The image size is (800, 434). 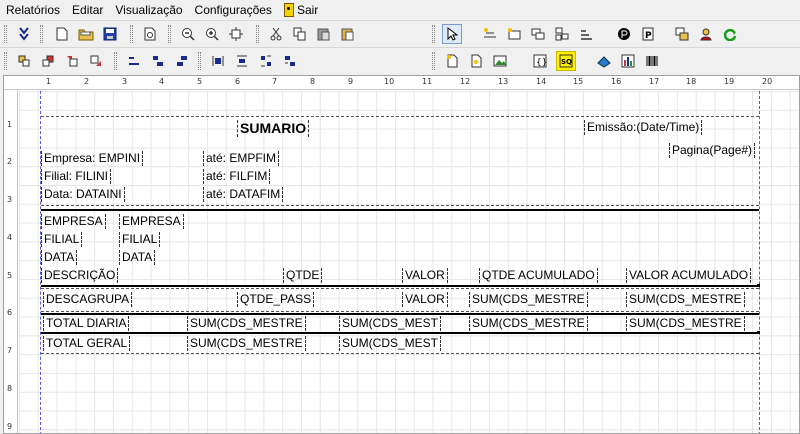 What do you see at coordinates (87, 343) in the screenshot?
I see `total-geral-label: TOTAL GERAL` at bounding box center [87, 343].